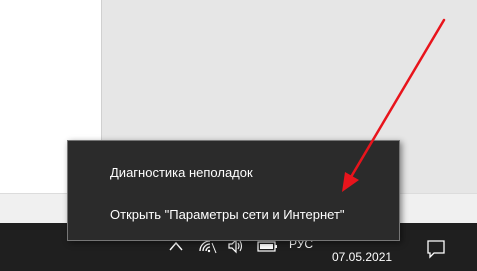 The height and width of the screenshot is (271, 477). What do you see at coordinates (436, 249) in the screenshot?
I see `notification-icon` at bounding box center [436, 249].